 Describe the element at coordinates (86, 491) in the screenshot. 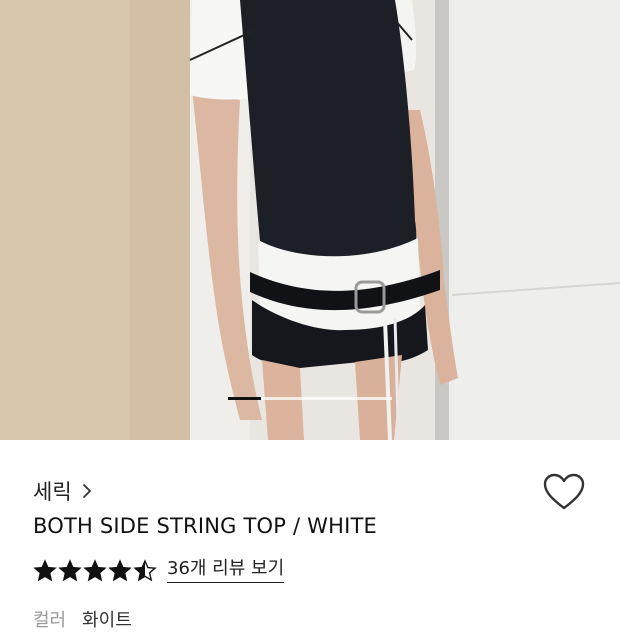

I see `chevron-right-icon` at that location.